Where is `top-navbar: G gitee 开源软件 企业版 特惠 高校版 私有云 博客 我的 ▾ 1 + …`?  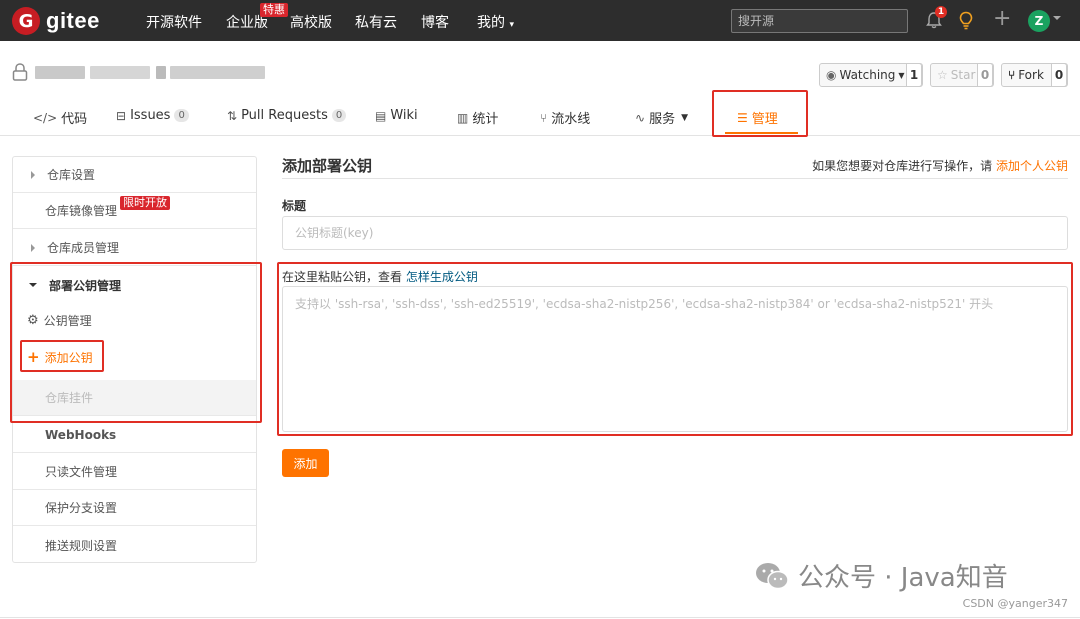
top-navbar: G gitee 开源软件 企业版 特惠 高校版 私有云 博客 我的 ▾ 1 + … is located at coordinates (540, 20).